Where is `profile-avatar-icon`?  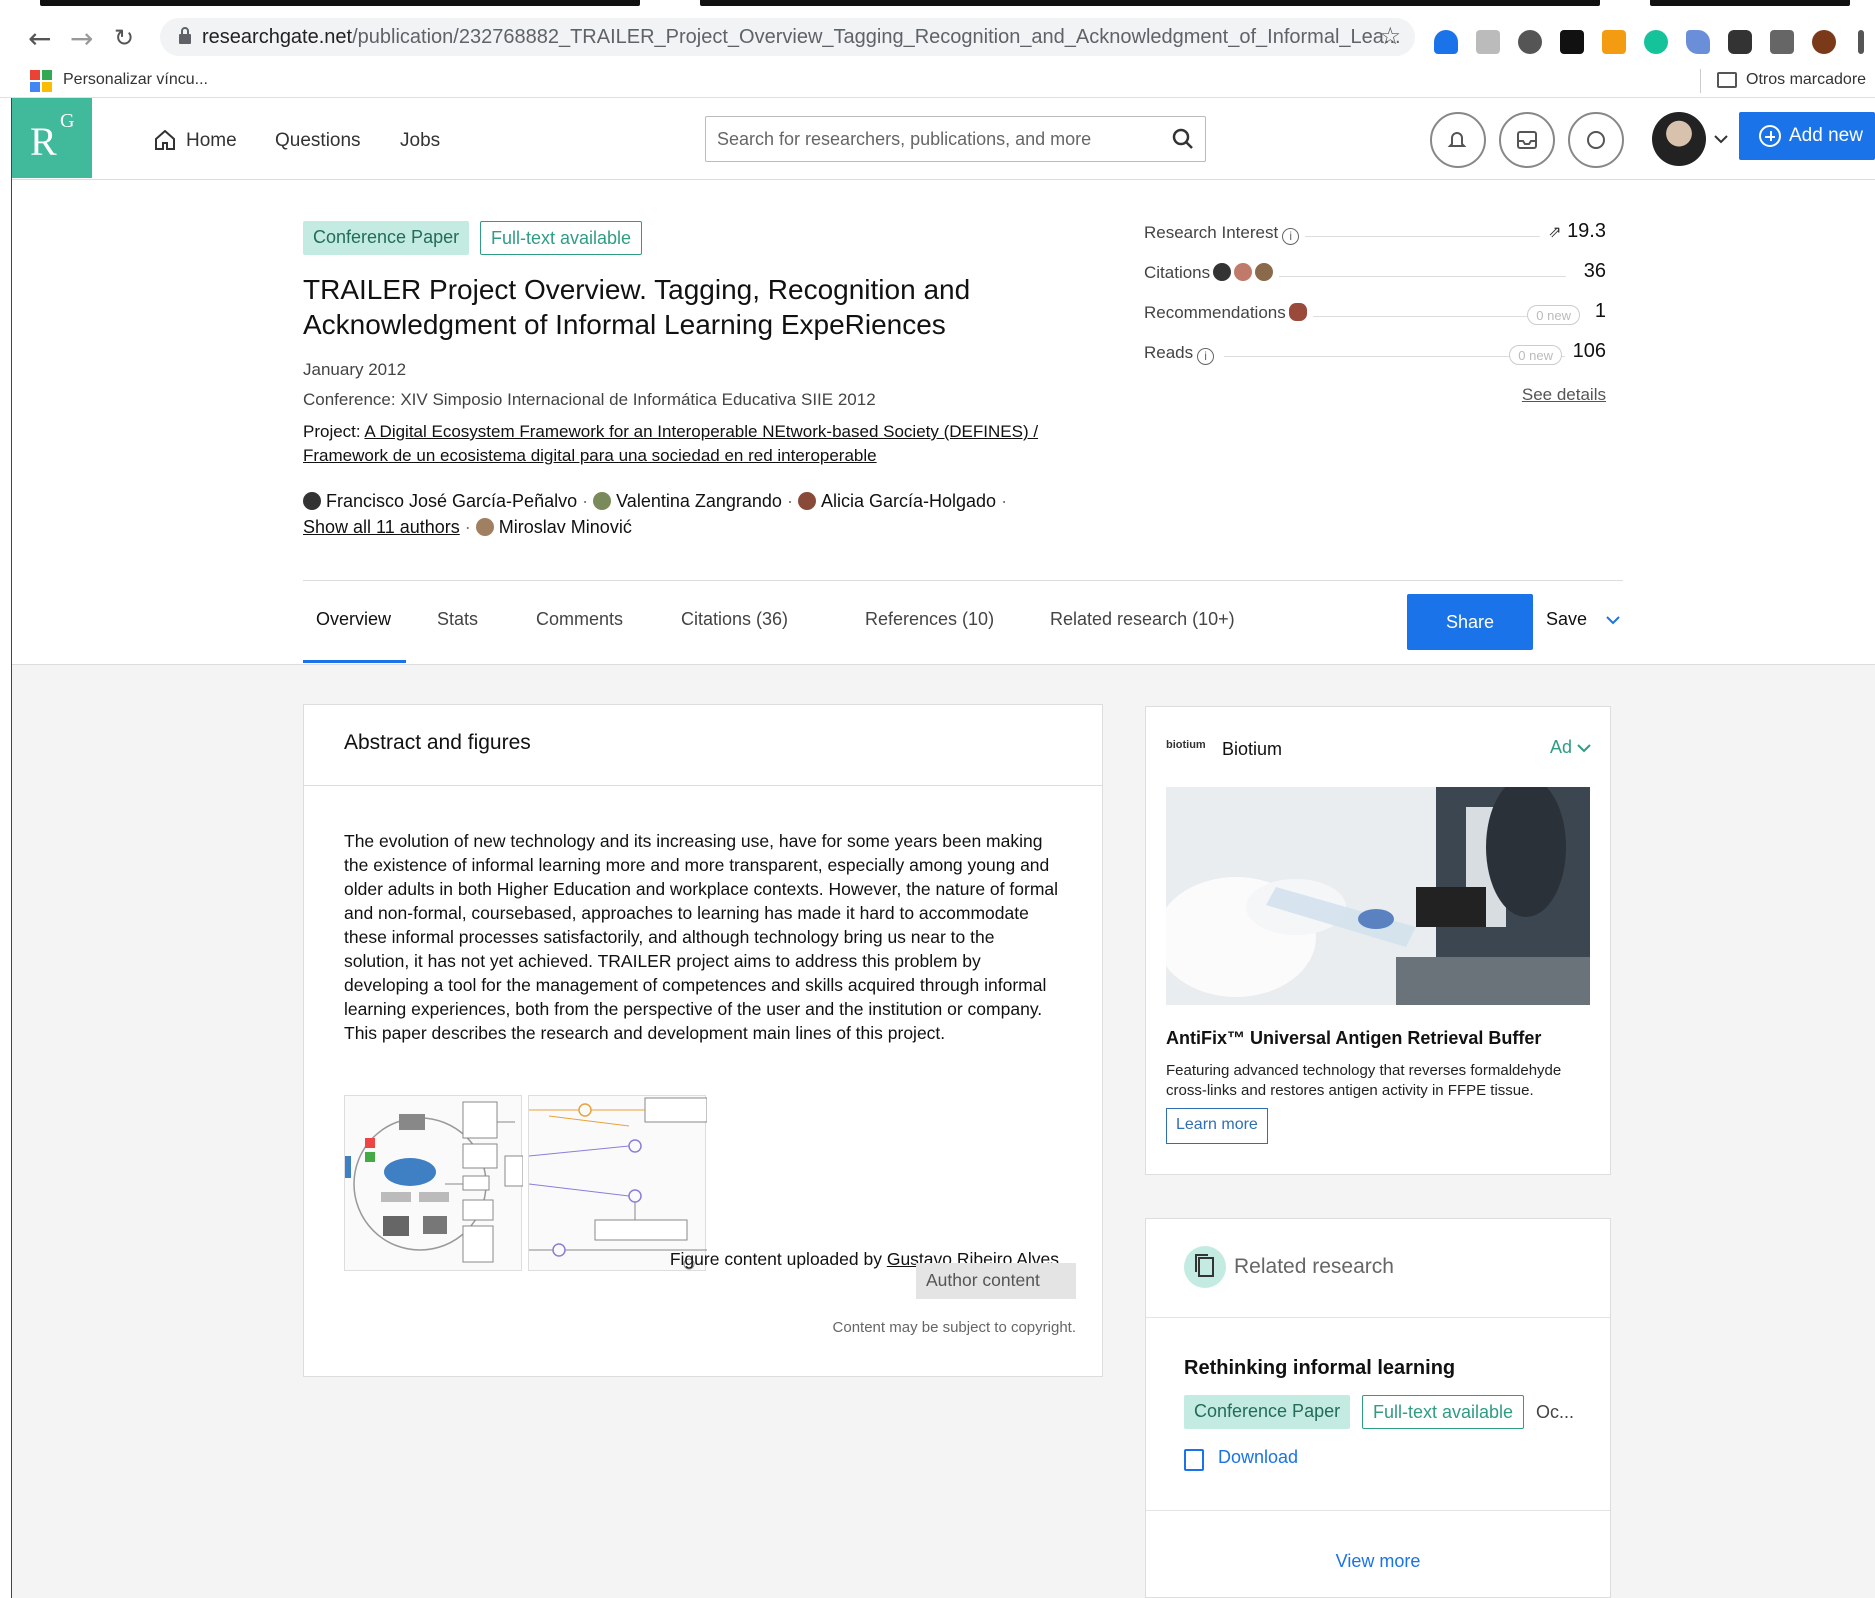
profile-avatar-icon is located at coordinates (1824, 42).